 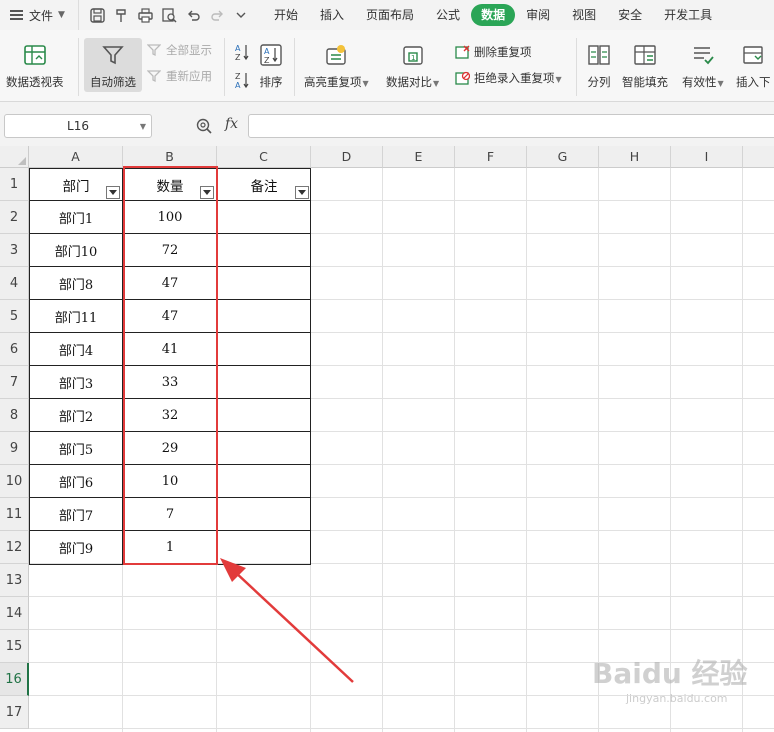 What do you see at coordinates (217, 15) in the screenshot?
I see `redo-icon` at bounding box center [217, 15].